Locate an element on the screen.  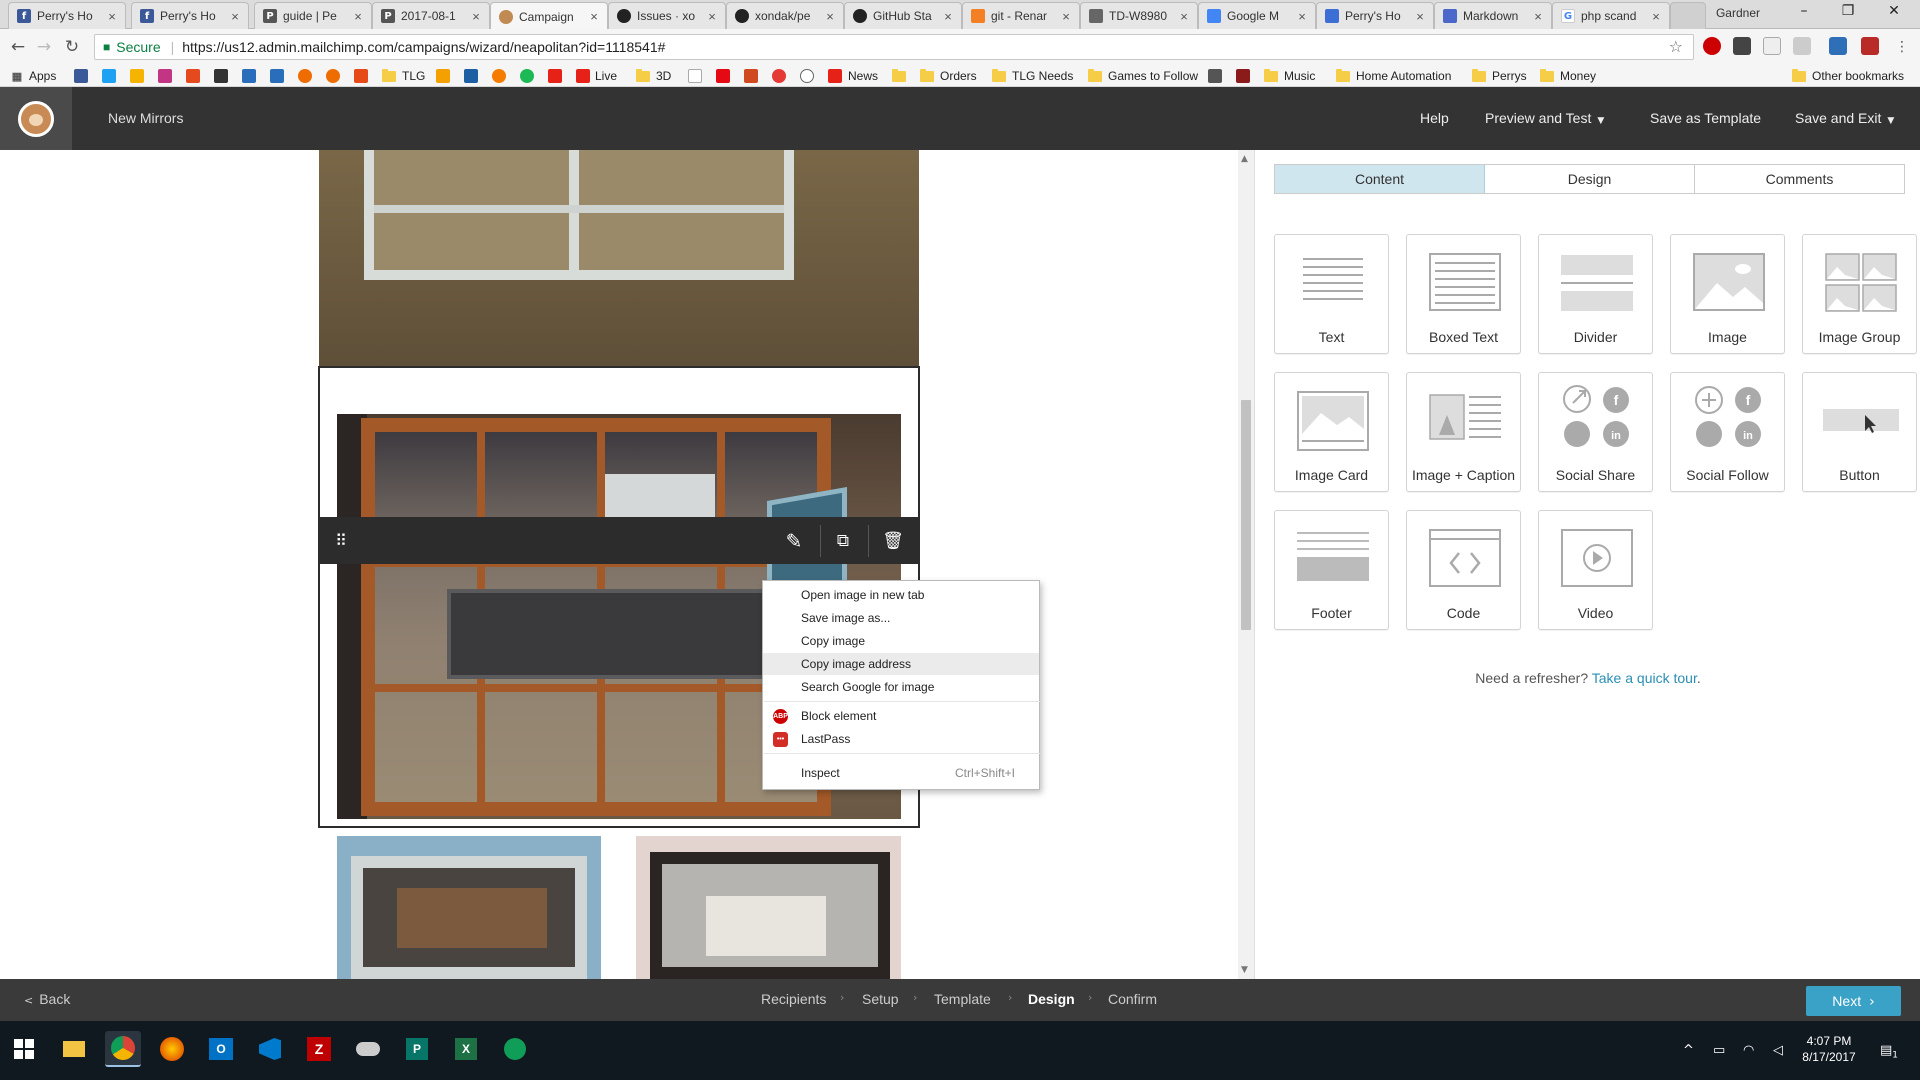
ctx-block-element: ABP Block element is located at coordinates (901, 716).